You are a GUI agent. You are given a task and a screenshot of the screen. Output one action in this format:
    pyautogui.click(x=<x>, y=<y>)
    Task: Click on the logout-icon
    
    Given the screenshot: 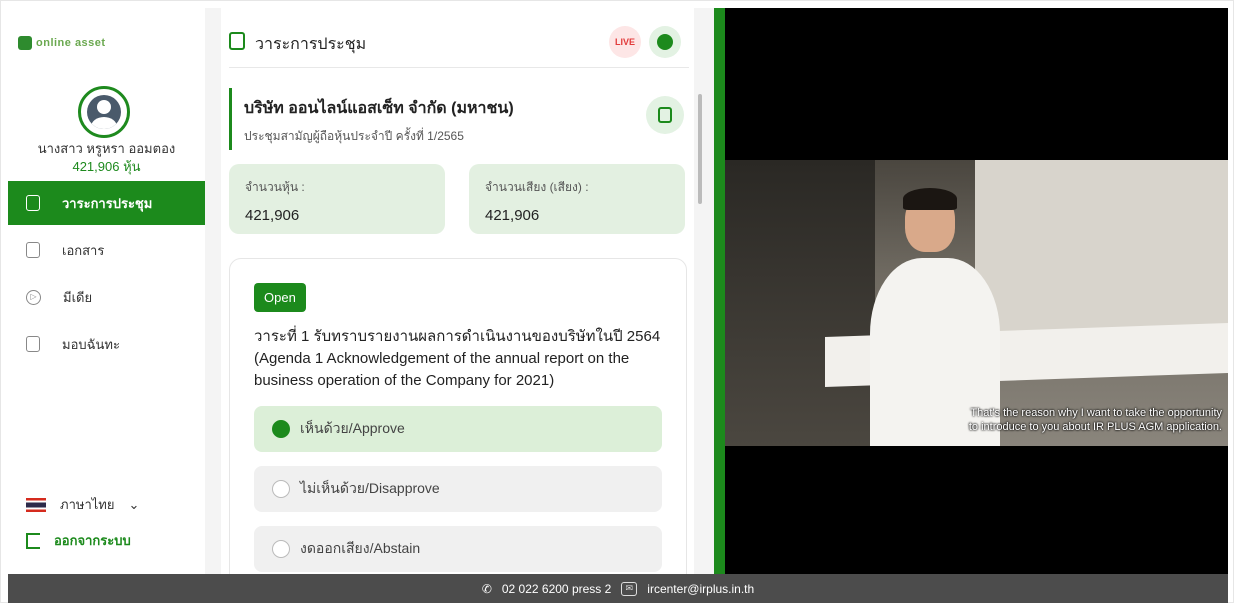 What is the action you would take?
    pyautogui.click(x=33, y=540)
    